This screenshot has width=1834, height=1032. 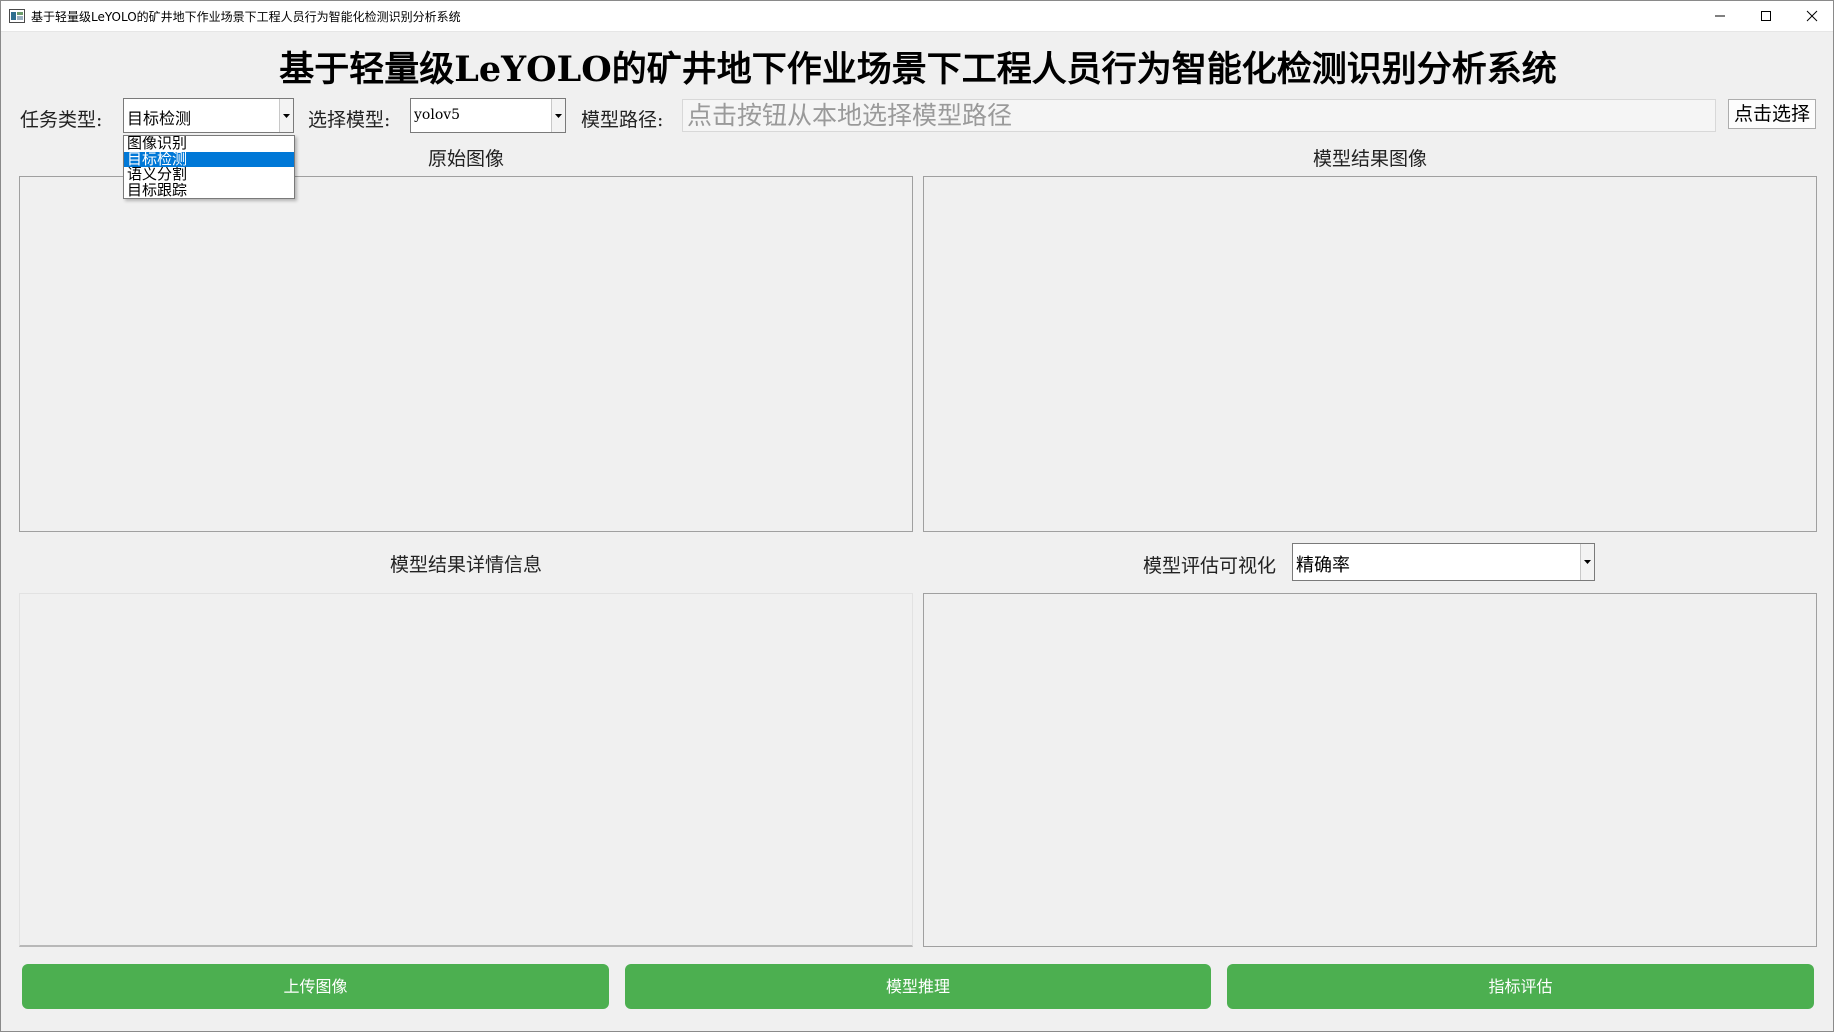 What do you see at coordinates (465, 565) in the screenshot?
I see `result-details-label: 模型结果详情信息` at bounding box center [465, 565].